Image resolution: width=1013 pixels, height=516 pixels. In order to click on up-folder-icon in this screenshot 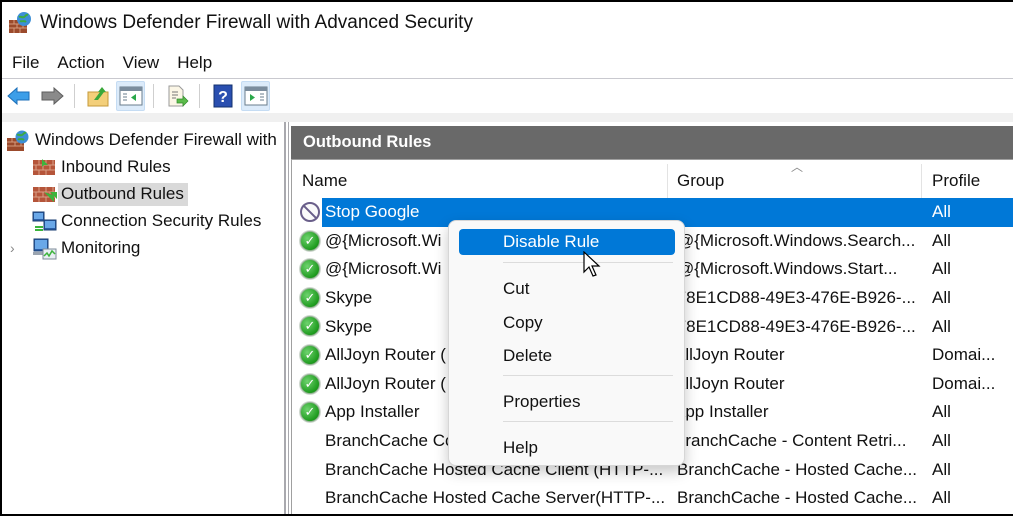, I will do `click(97, 97)`.